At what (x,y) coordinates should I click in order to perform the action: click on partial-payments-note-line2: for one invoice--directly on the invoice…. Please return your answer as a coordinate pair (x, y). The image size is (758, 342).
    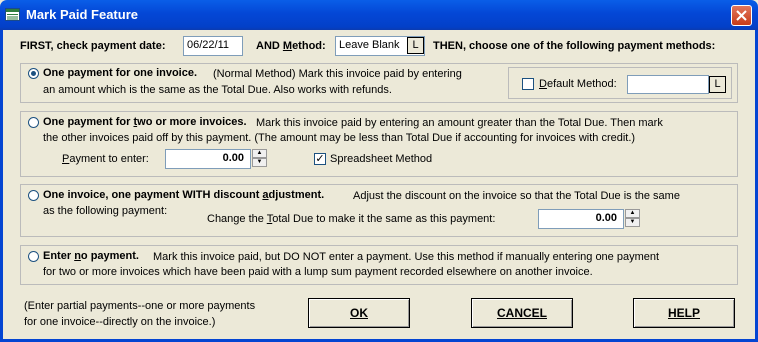
    Looking at the image, I should click on (120, 322).